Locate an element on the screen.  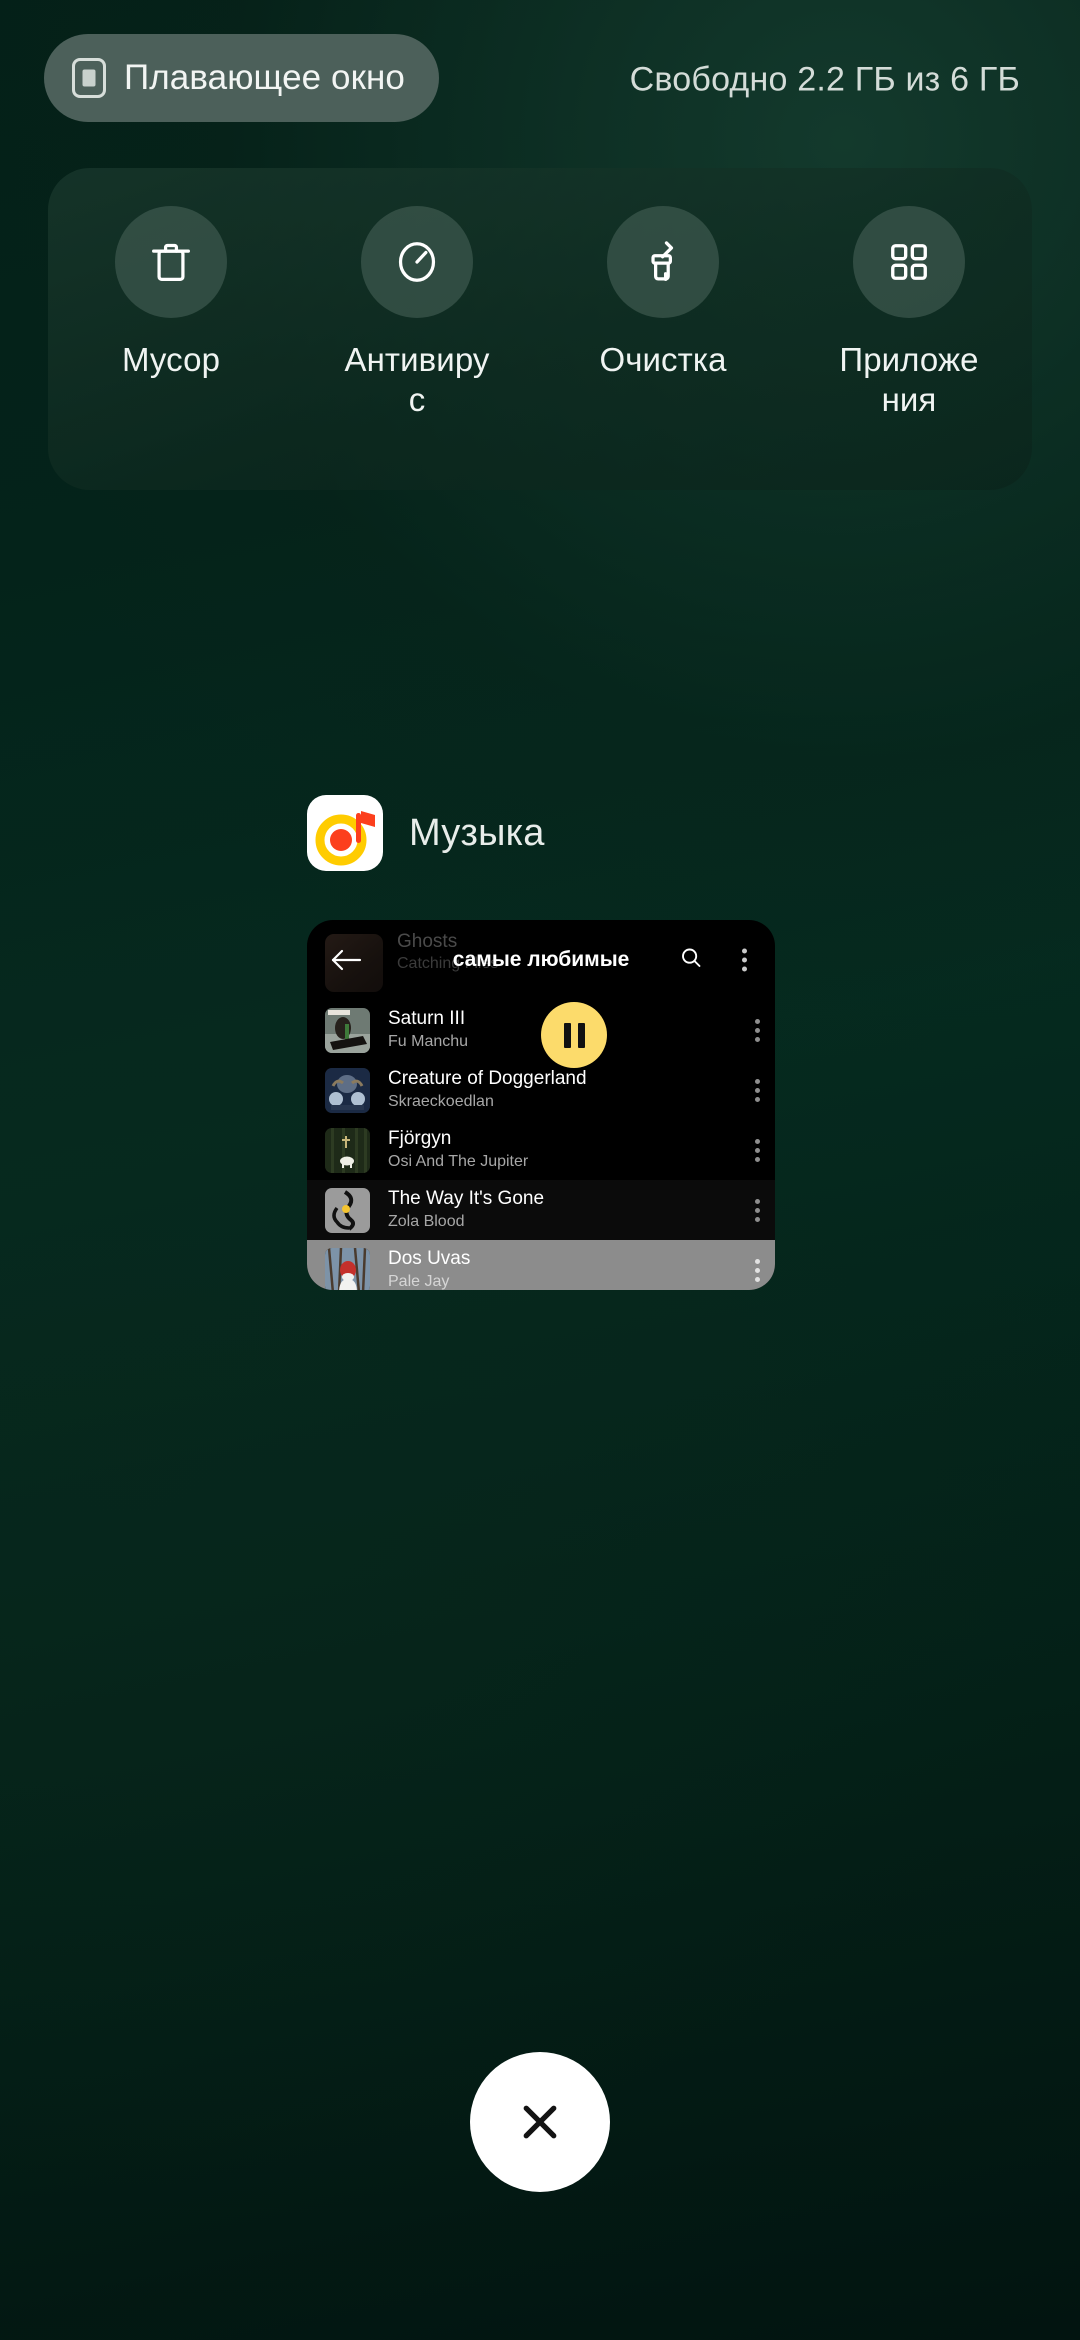
art-fjorgyn is located at coordinates (347, 1150).